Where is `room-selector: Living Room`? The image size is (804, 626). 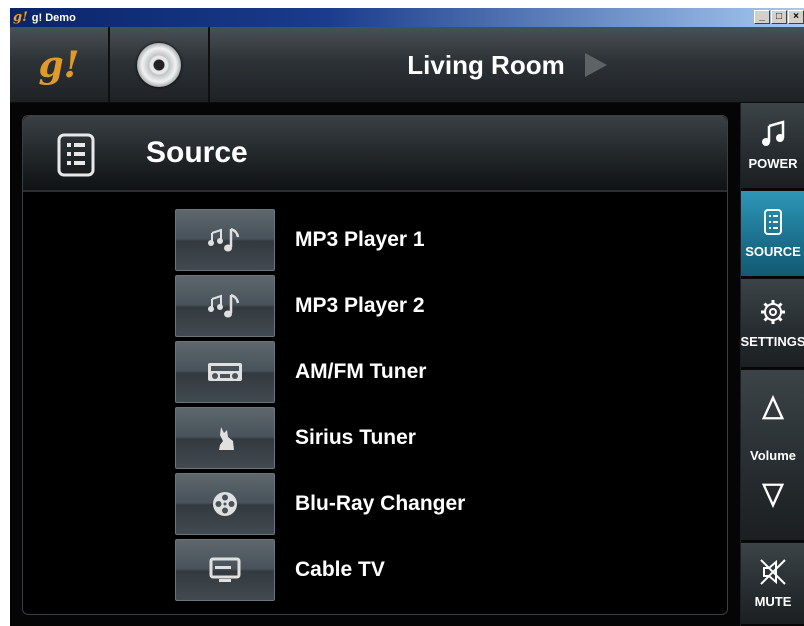
room-selector: Living Room is located at coordinates (507, 65).